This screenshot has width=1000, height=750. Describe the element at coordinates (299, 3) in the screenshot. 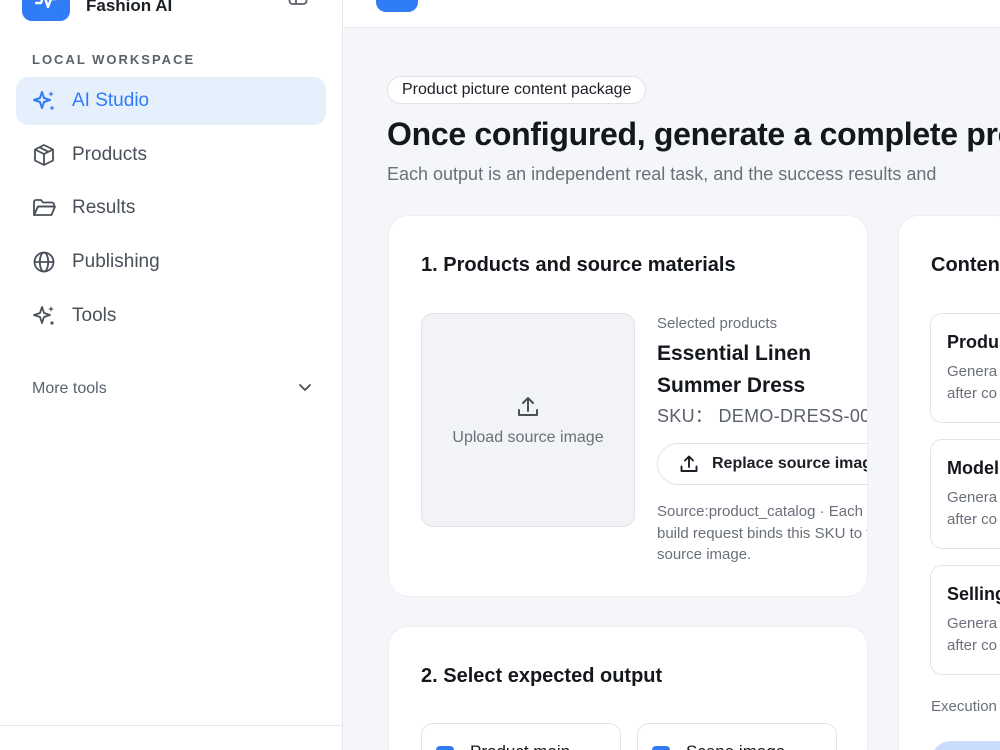

I see `sidebar-collapse-icon` at that location.